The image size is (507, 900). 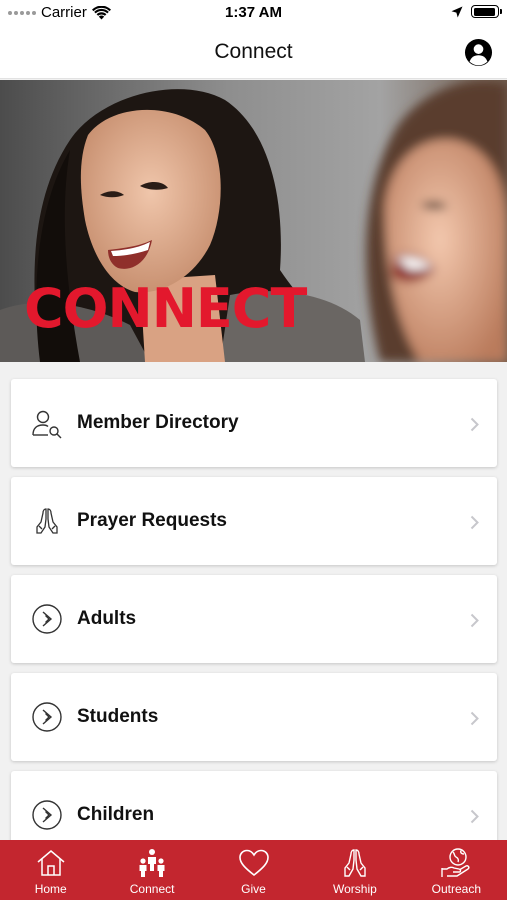 I want to click on tab-label: Home, so click(x=50, y=889).